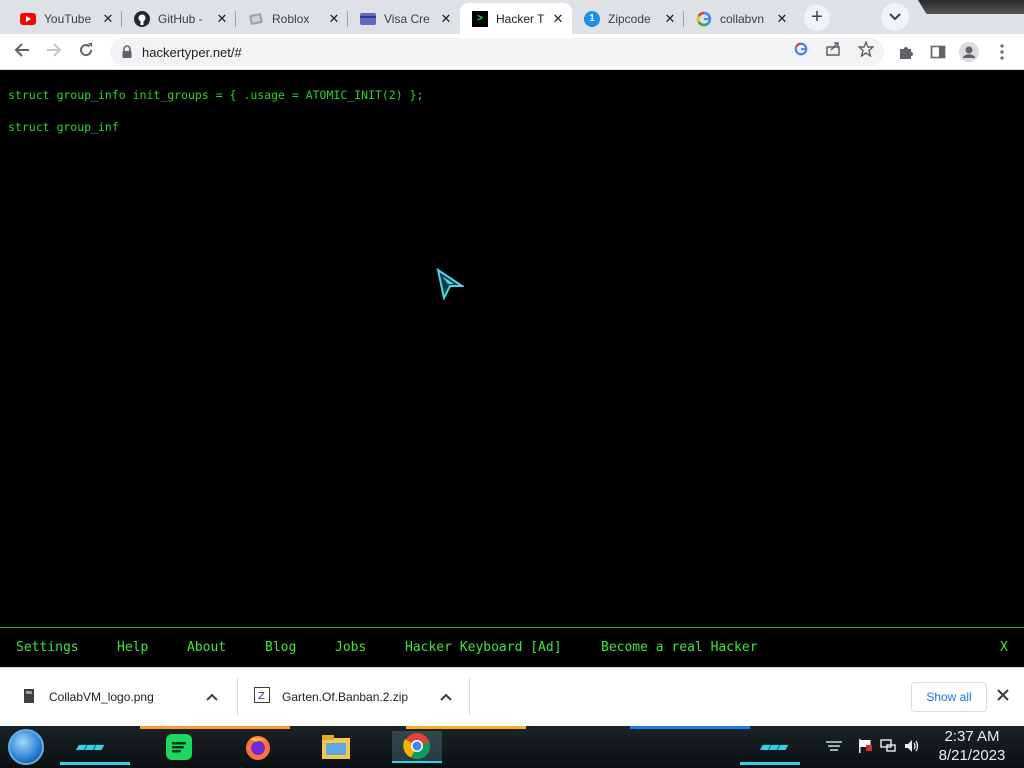  I want to click on svg-text: Z, so click(261, 696).